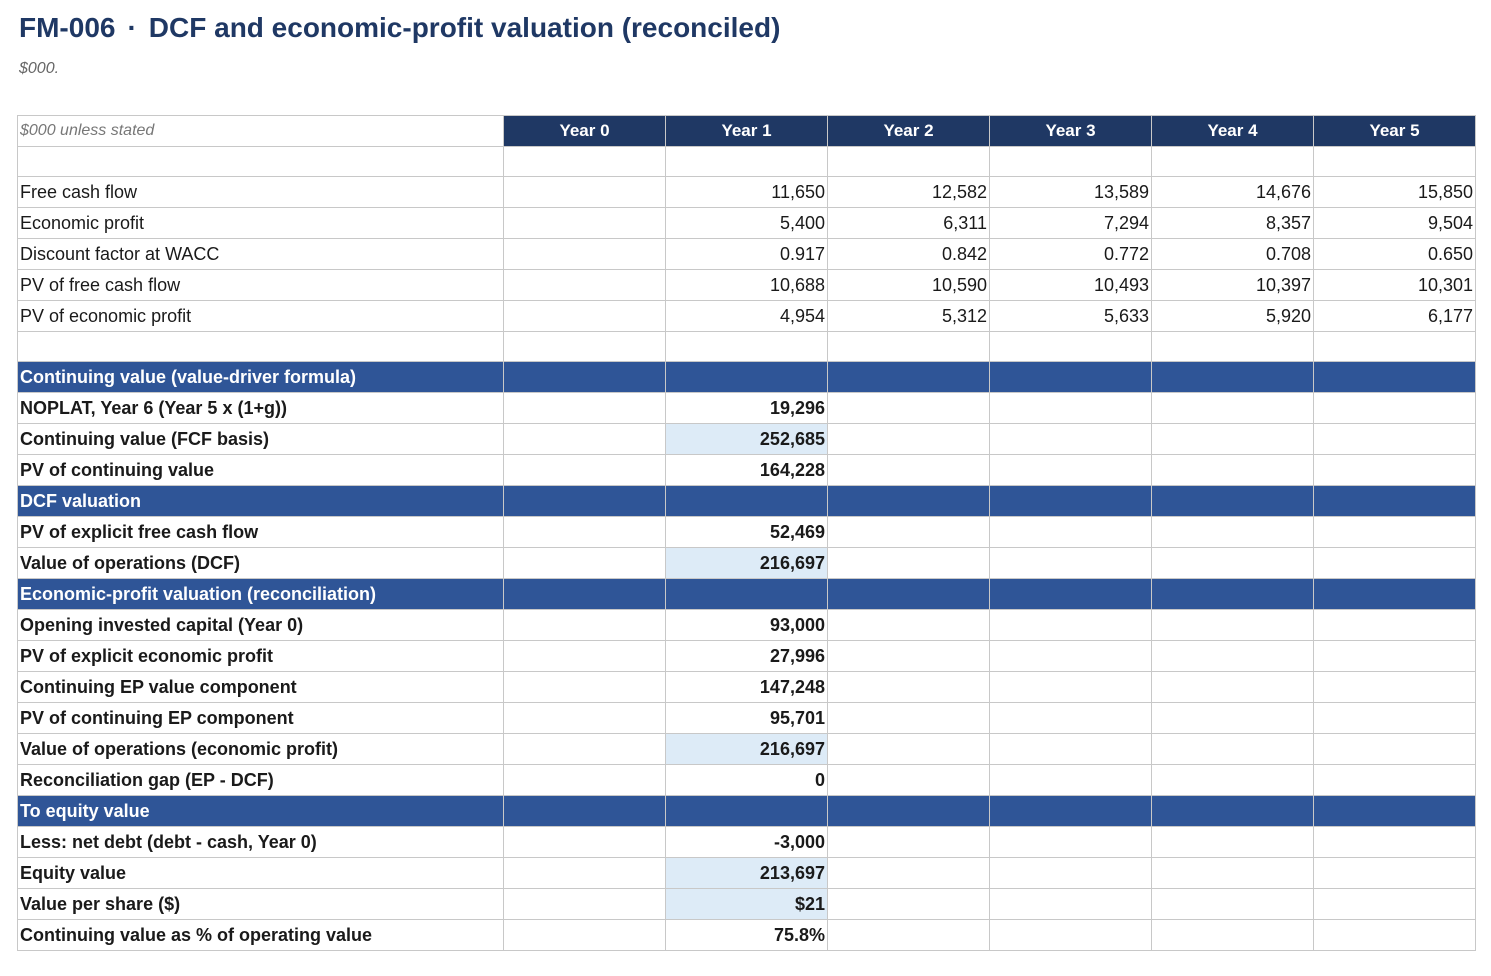  I want to click on result-value: 164,228, so click(746, 470).